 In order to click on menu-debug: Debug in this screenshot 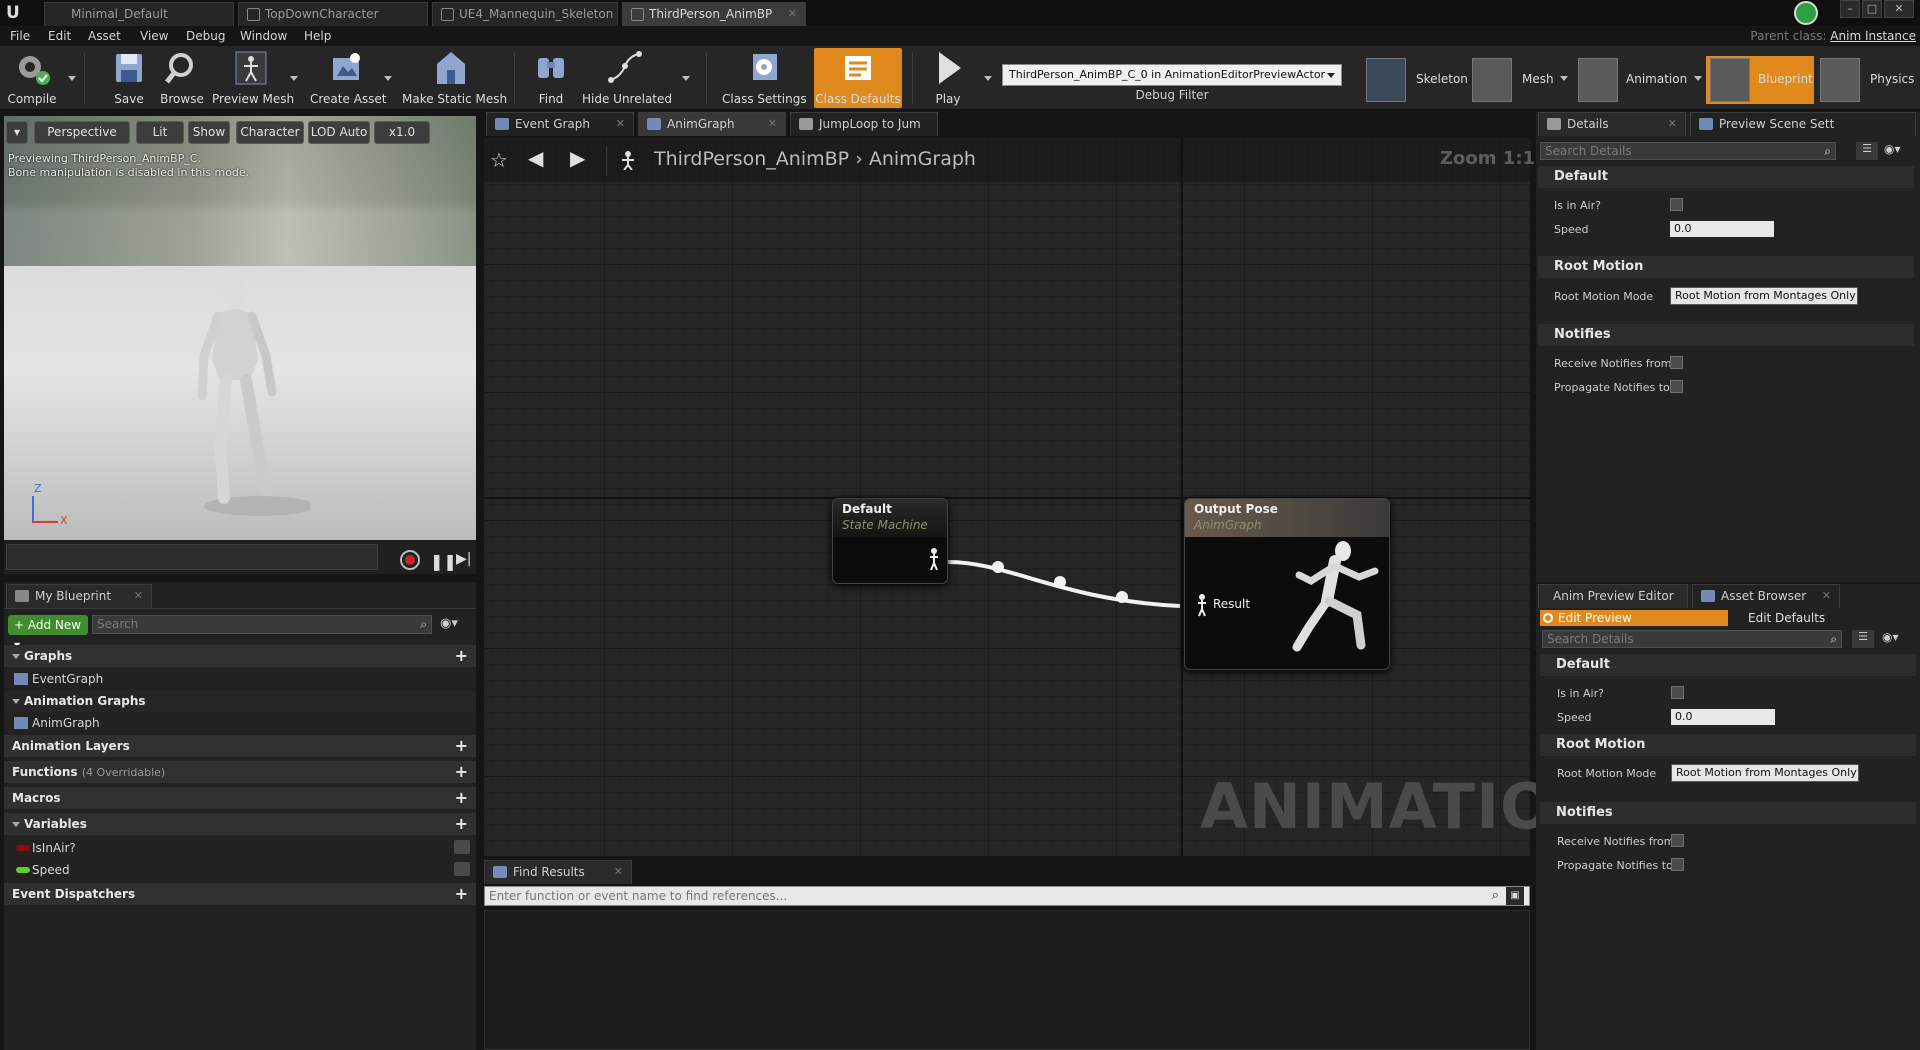, I will do `click(205, 36)`.